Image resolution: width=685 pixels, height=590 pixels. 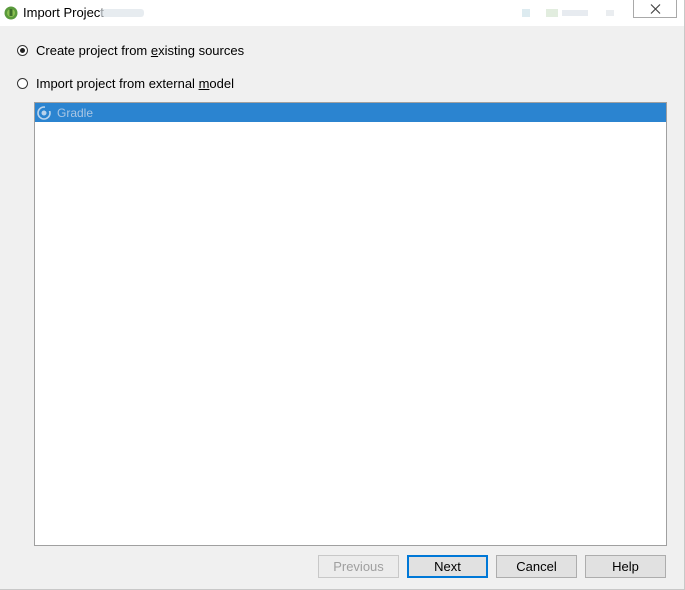 What do you see at coordinates (140, 50) in the screenshot?
I see `create-from-existing-sources-label: Create project from existing sources` at bounding box center [140, 50].